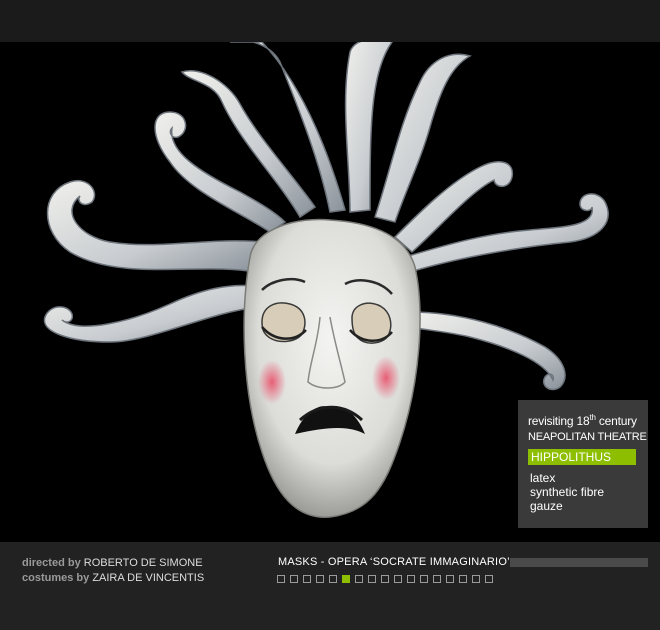 The height and width of the screenshot is (630, 660). What do you see at coordinates (394, 562) in the screenshot?
I see `gallery-title: MASKS - OPERA ‘SOCRATE IMMAGINARIO’` at bounding box center [394, 562].